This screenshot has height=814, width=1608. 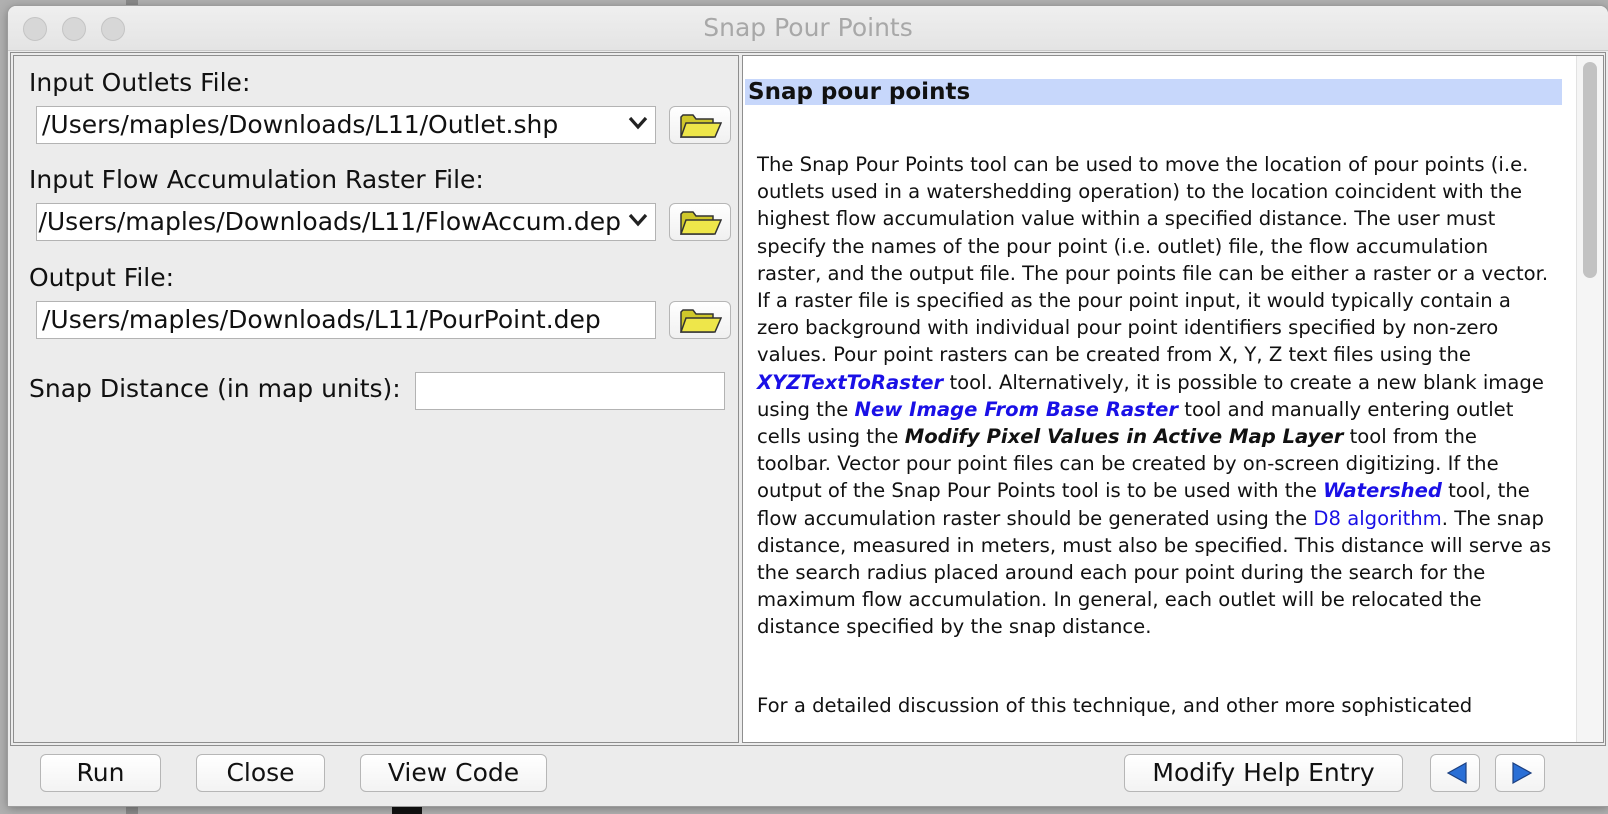 I want to click on right-arrow-icon, so click(x=1522, y=773).